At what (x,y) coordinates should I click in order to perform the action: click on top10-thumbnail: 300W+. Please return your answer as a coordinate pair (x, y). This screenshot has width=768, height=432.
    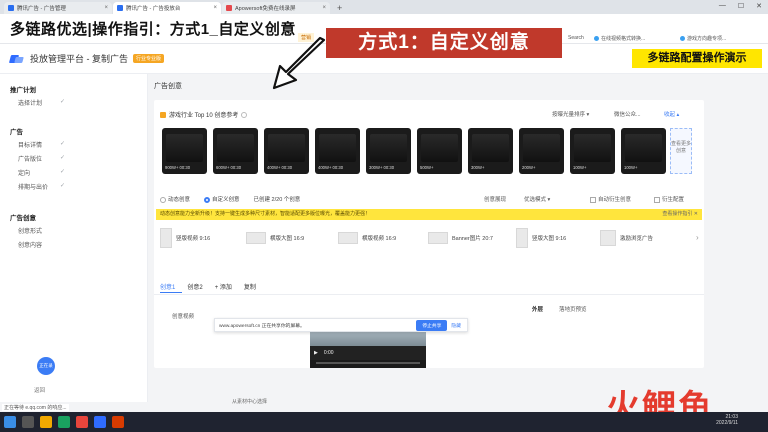
    Looking at the image, I should click on (490, 151).